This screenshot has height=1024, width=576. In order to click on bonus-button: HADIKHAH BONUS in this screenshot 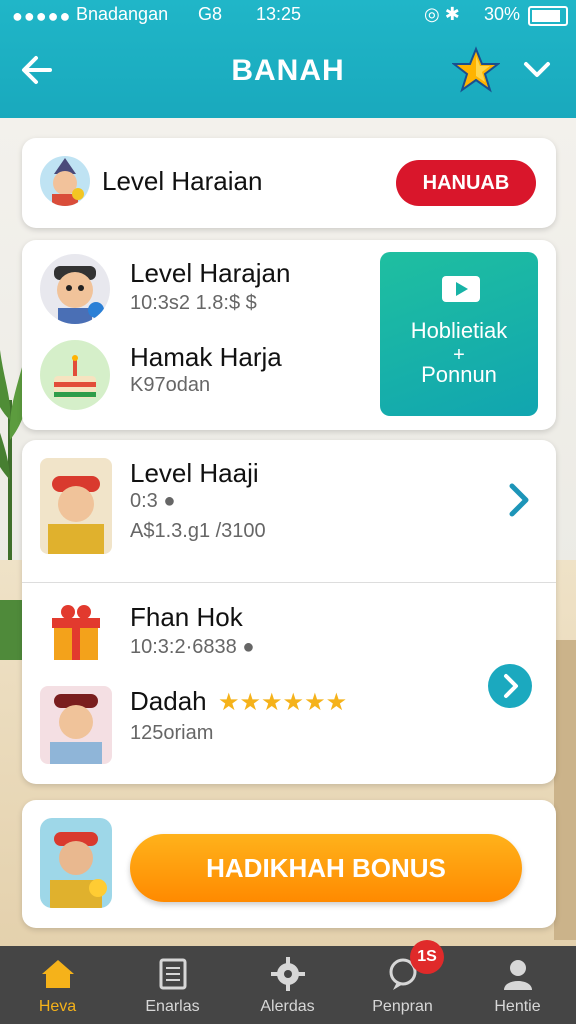, I will do `click(326, 868)`.